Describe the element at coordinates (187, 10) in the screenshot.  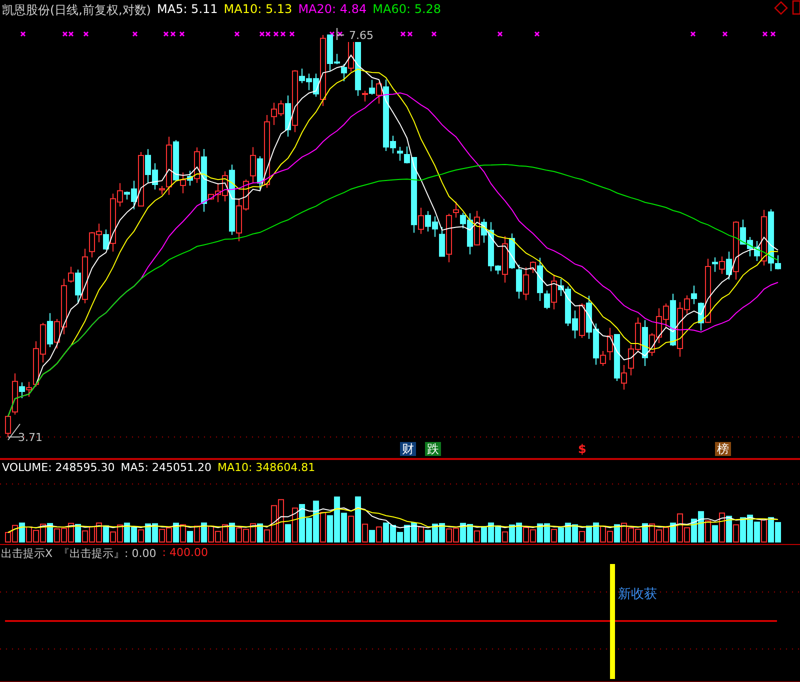
I see `moving-average-value: MA5: 5.11` at that location.